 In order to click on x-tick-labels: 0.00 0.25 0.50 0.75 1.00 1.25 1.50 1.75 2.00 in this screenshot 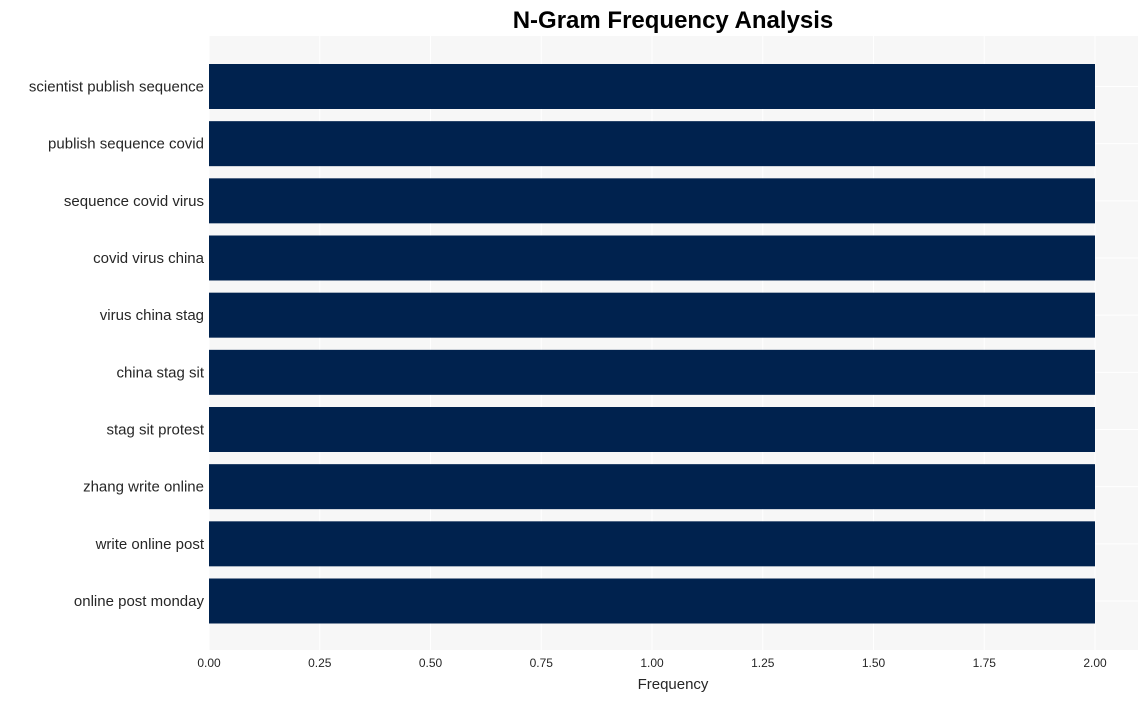, I will do `click(652, 663)`.